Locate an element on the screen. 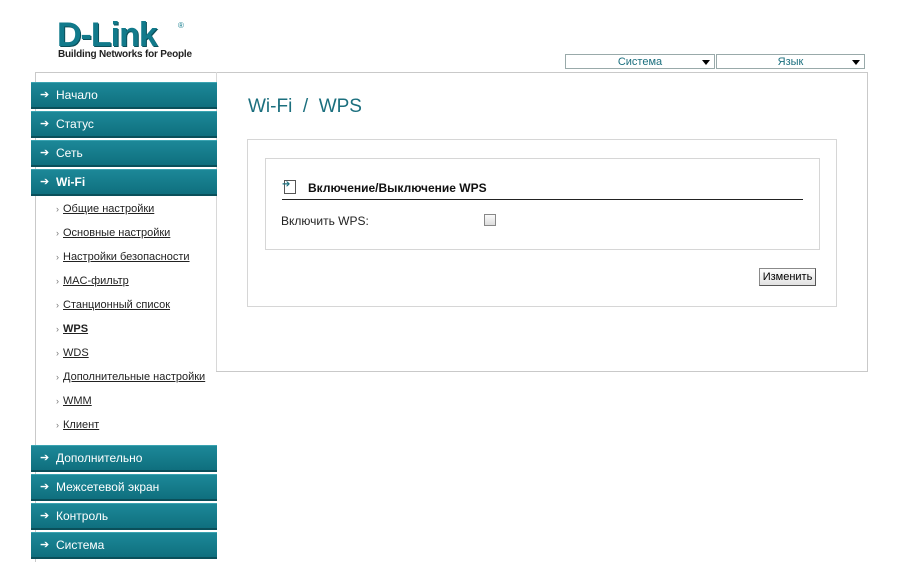 The image size is (901, 587). sidebar-item-label: Wi-Fi is located at coordinates (71, 182).